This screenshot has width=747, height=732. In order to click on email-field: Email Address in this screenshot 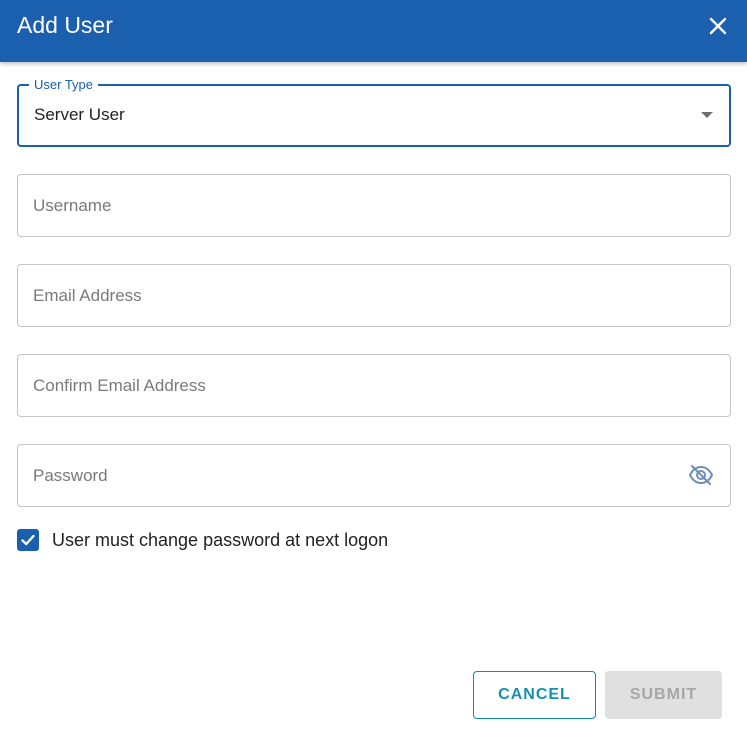, I will do `click(374, 295)`.